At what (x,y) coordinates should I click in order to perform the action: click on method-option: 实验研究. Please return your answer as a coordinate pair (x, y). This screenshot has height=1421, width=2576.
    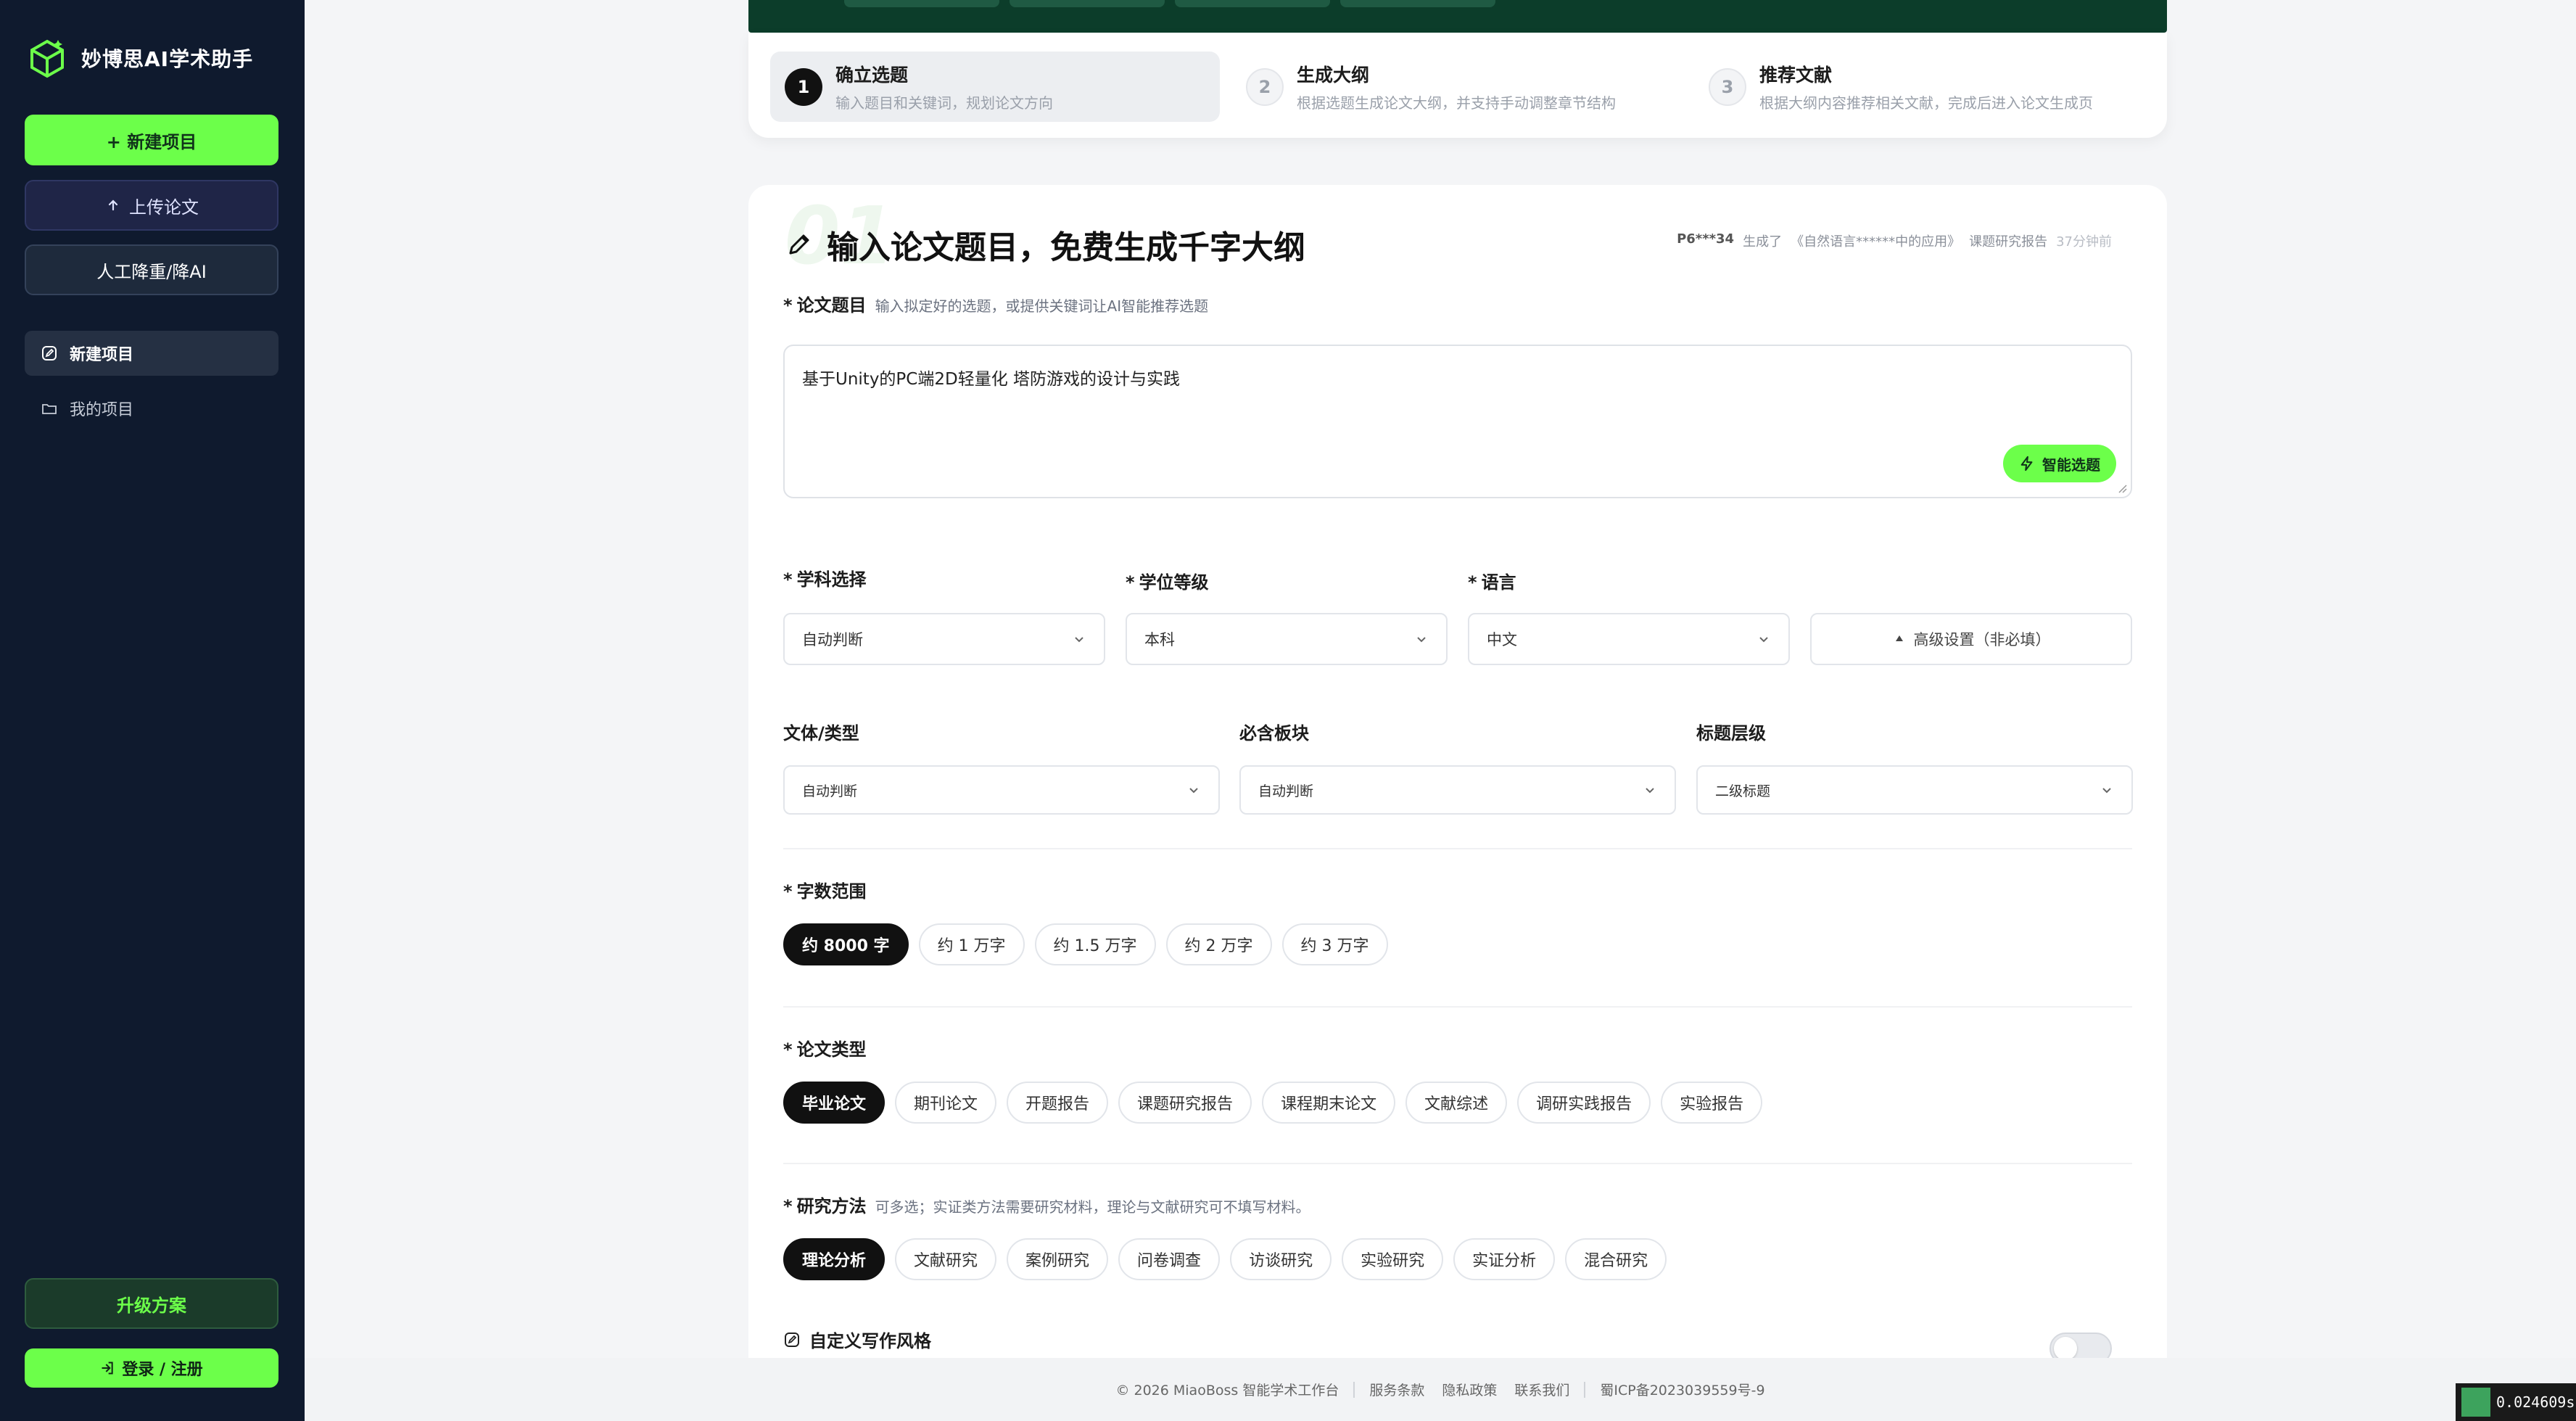
    Looking at the image, I should click on (1393, 1259).